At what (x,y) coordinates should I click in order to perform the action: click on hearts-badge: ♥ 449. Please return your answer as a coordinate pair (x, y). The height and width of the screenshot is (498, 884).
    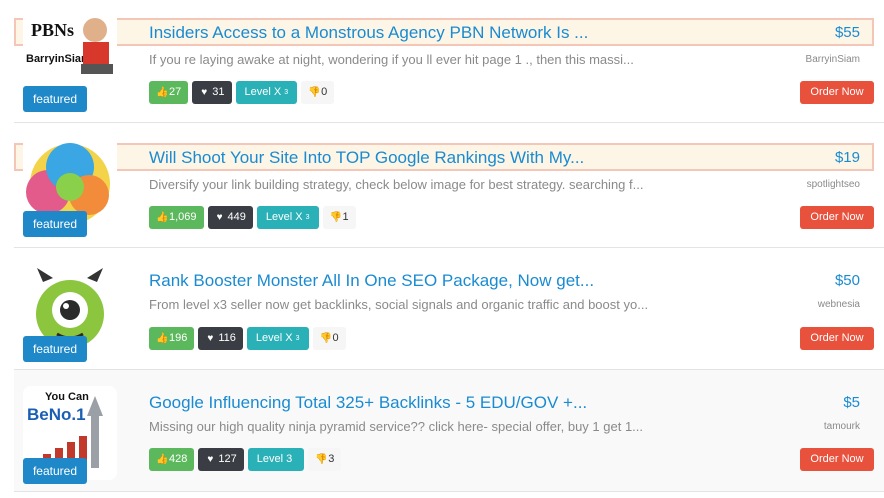
    Looking at the image, I should click on (230, 217).